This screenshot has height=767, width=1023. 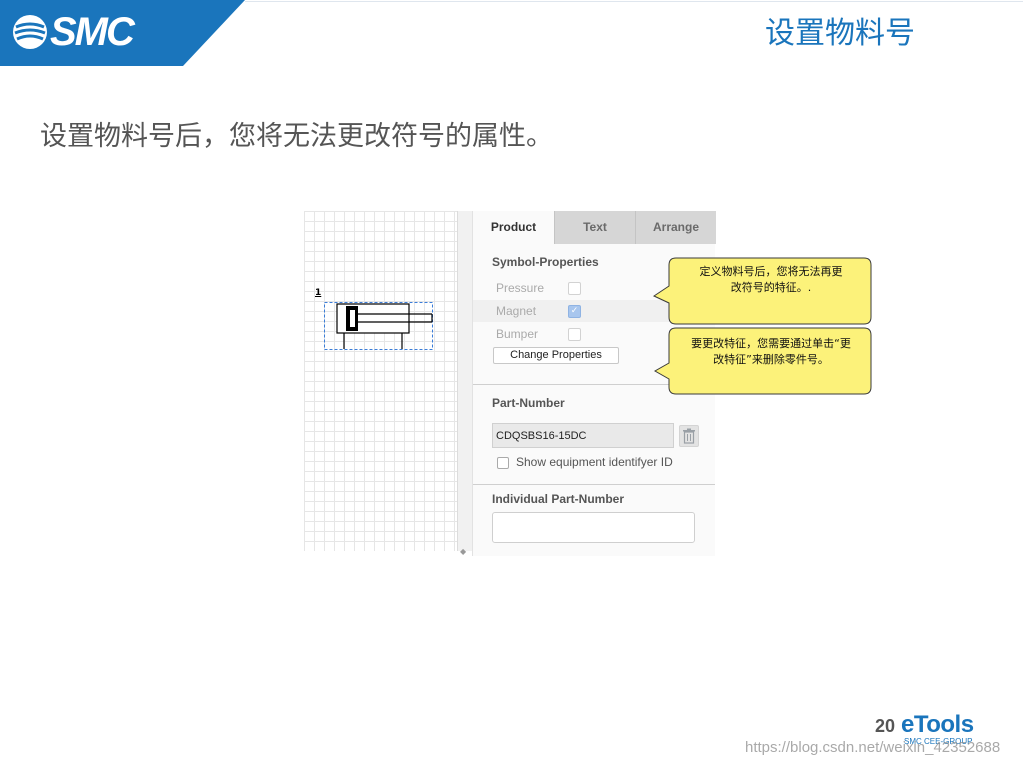 What do you see at coordinates (771, 287) in the screenshot?
I see `callout-text-line: 改符号的特征。.` at bounding box center [771, 287].